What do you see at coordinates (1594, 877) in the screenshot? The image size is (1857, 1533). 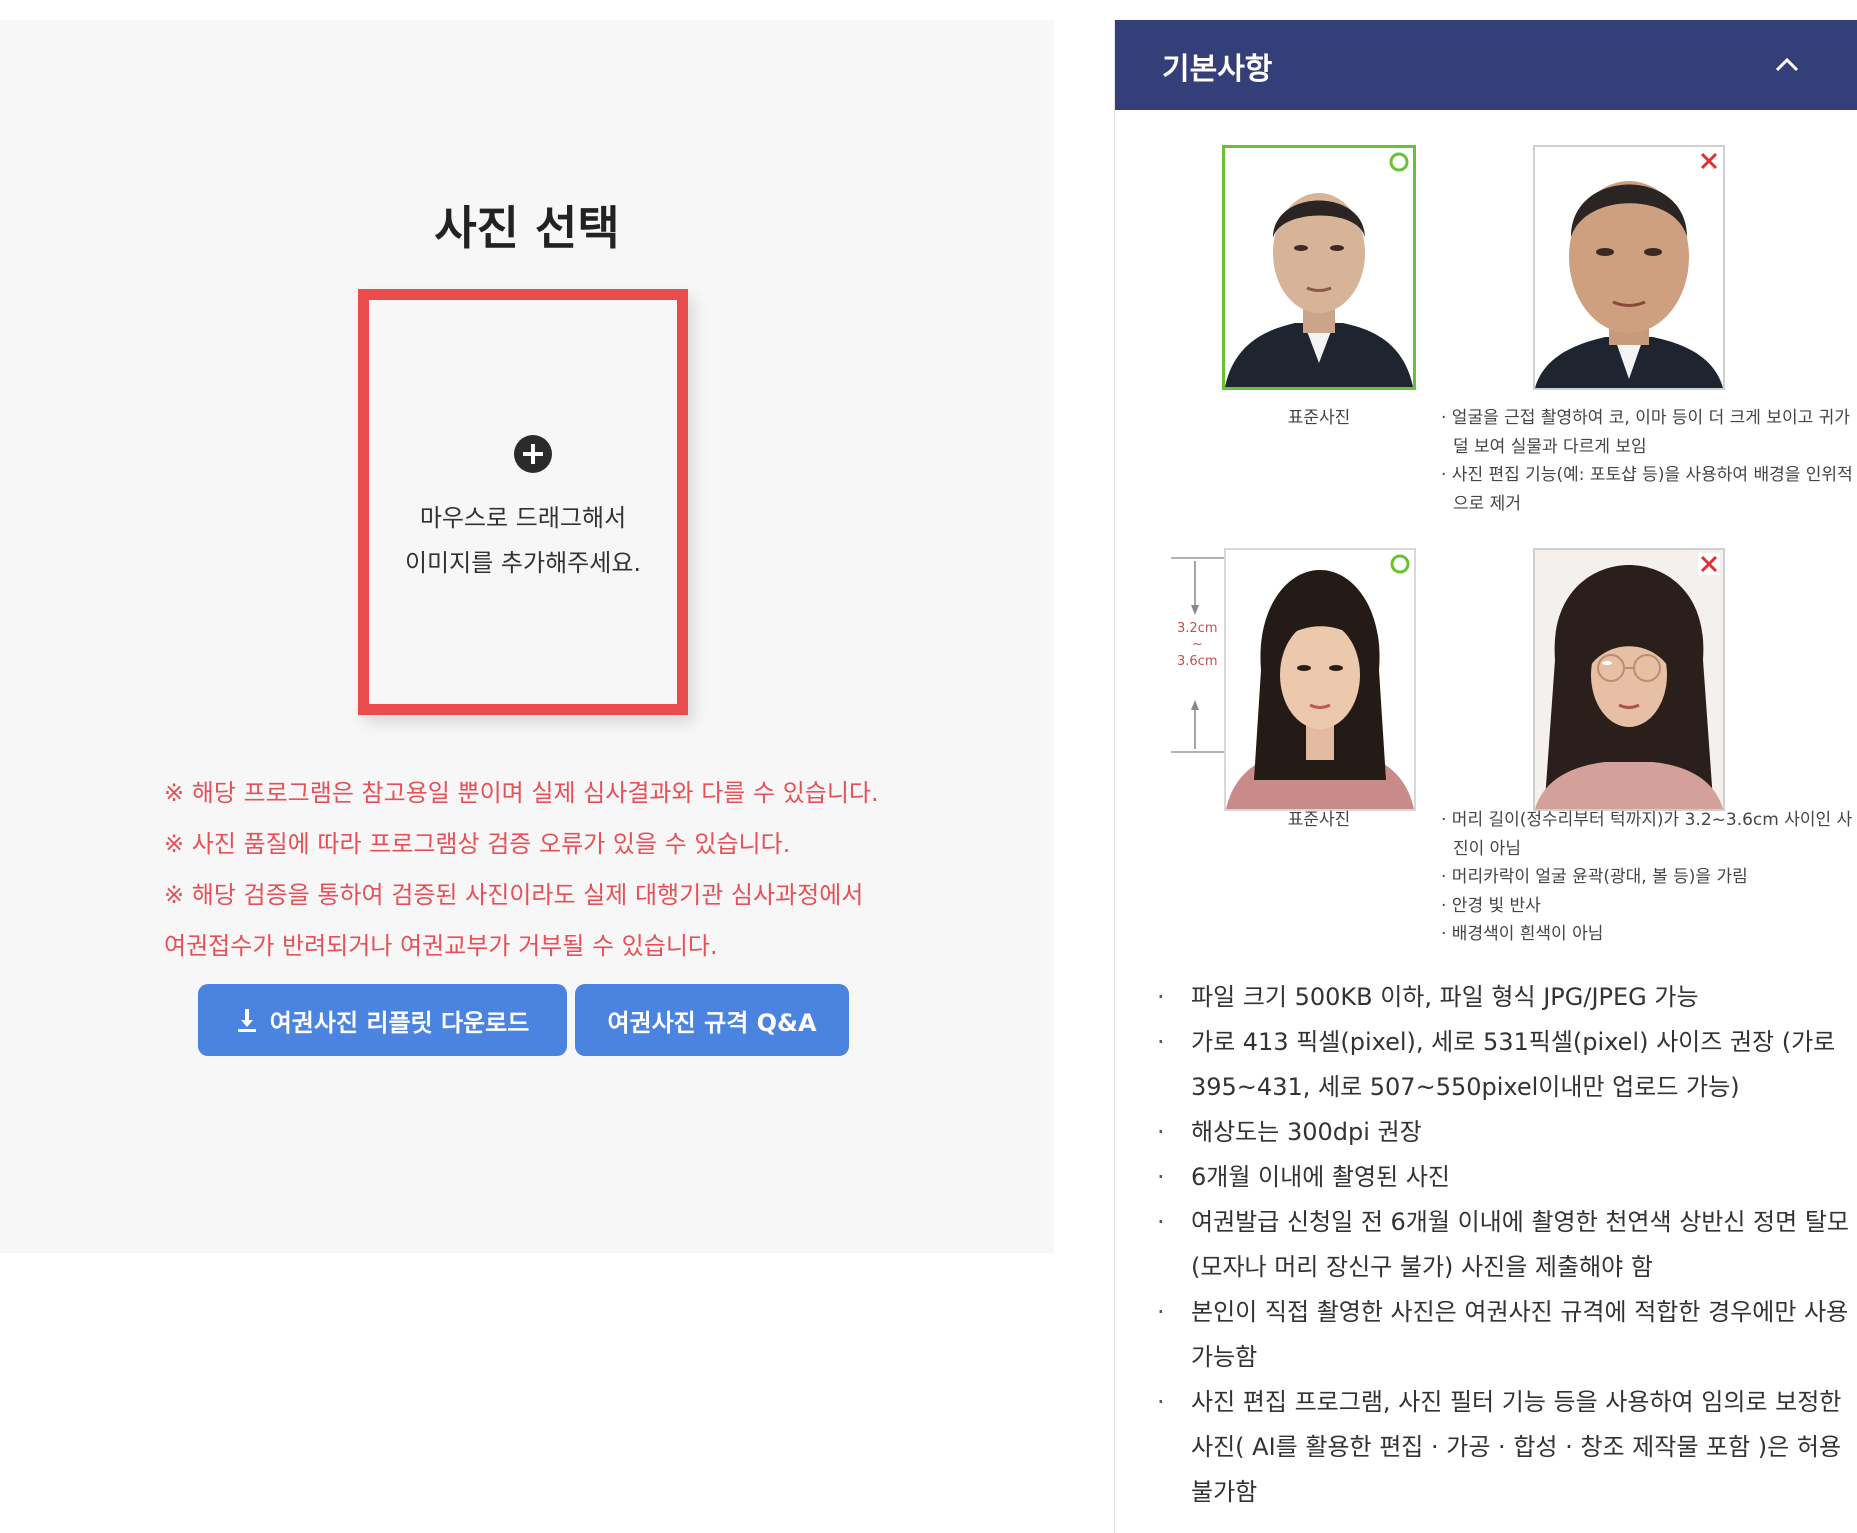 I see `note-item: · 머리카락이 얼굴 윤곽(광대, 볼 등)을 가림` at bounding box center [1594, 877].